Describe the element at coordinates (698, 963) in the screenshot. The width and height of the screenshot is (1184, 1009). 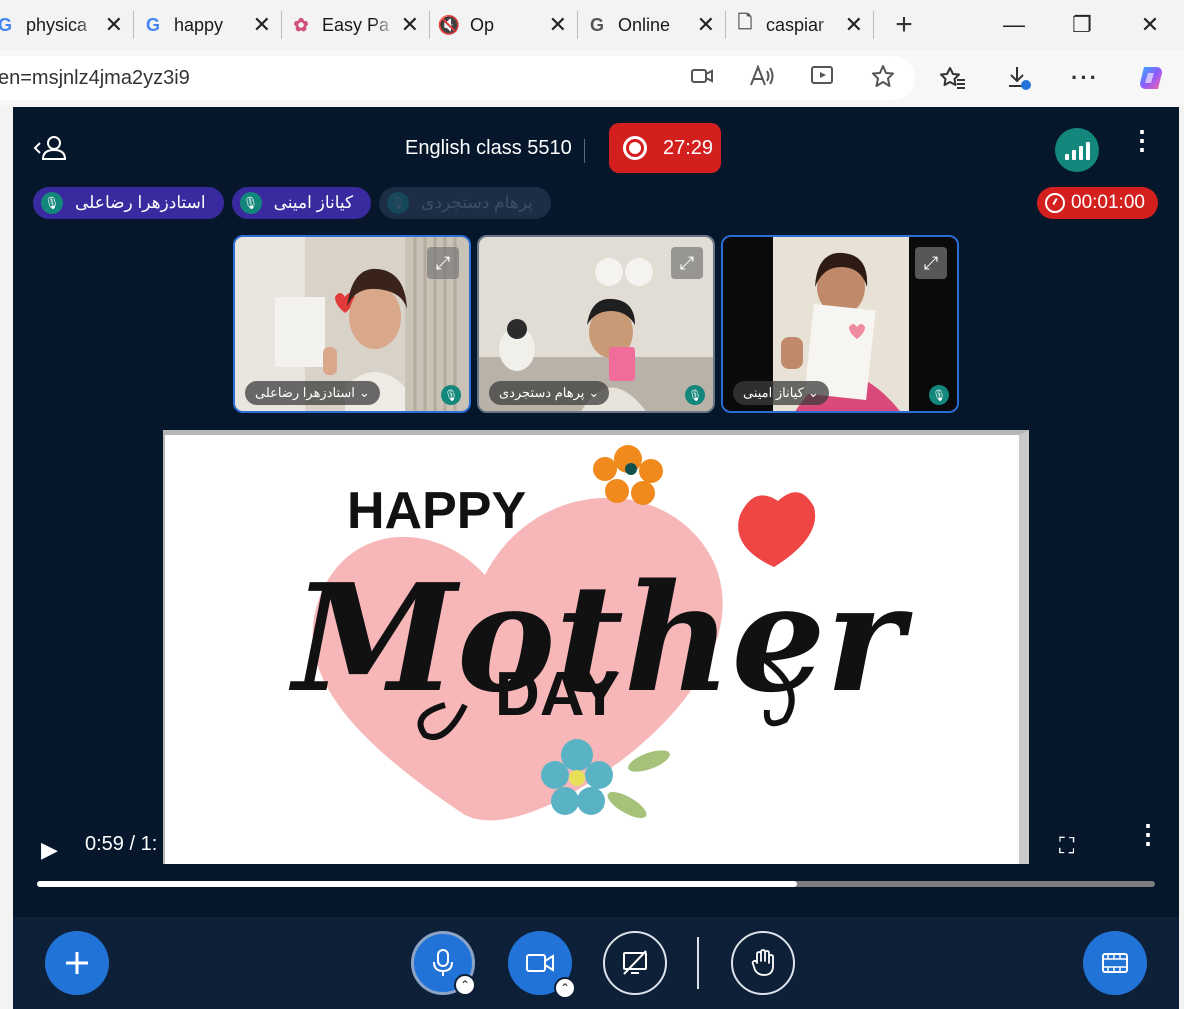
I see `toolbar-divider` at that location.